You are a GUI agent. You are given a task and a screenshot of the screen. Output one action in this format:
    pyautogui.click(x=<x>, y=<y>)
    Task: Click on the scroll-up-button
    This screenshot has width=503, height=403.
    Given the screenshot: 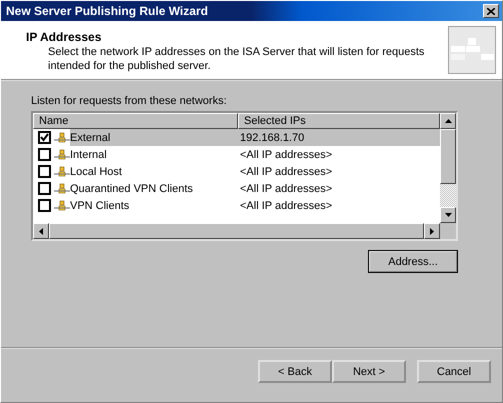 What is the action you would take?
    pyautogui.click(x=448, y=121)
    